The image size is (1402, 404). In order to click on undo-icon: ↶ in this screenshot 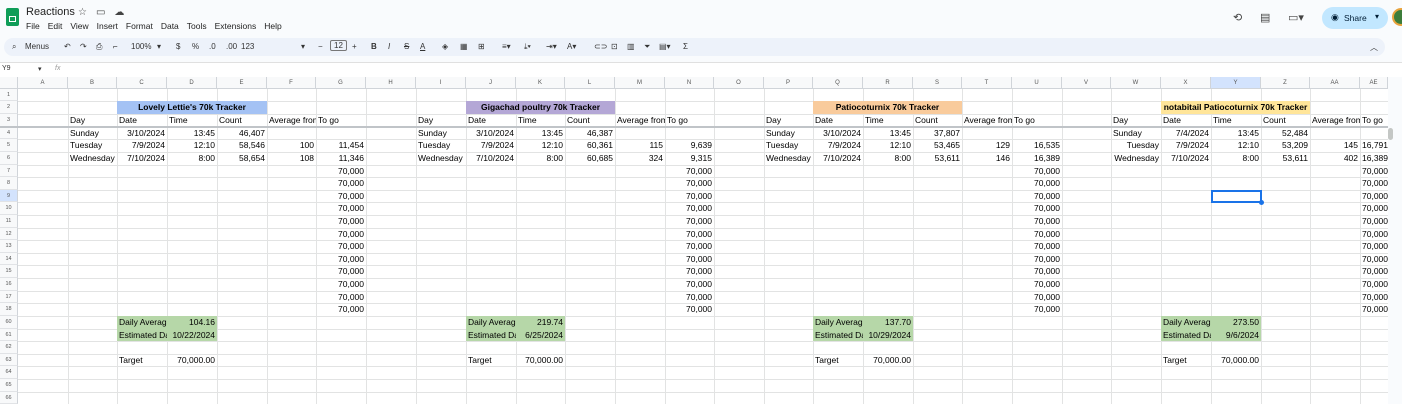, I will do `click(67, 46)`.